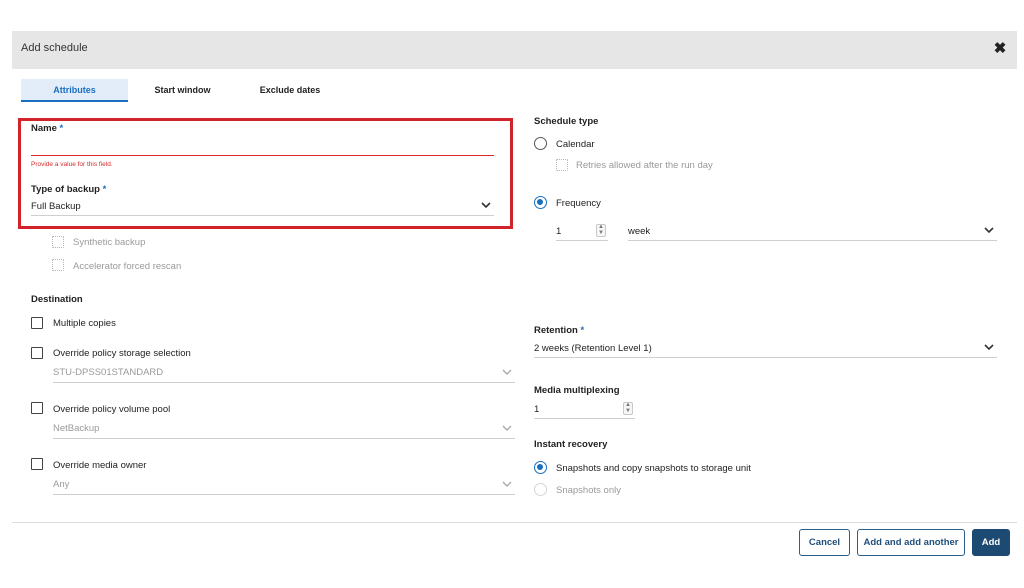 The image size is (1024, 588). What do you see at coordinates (582, 240) in the screenshot?
I see `frequency-number-underline` at bounding box center [582, 240].